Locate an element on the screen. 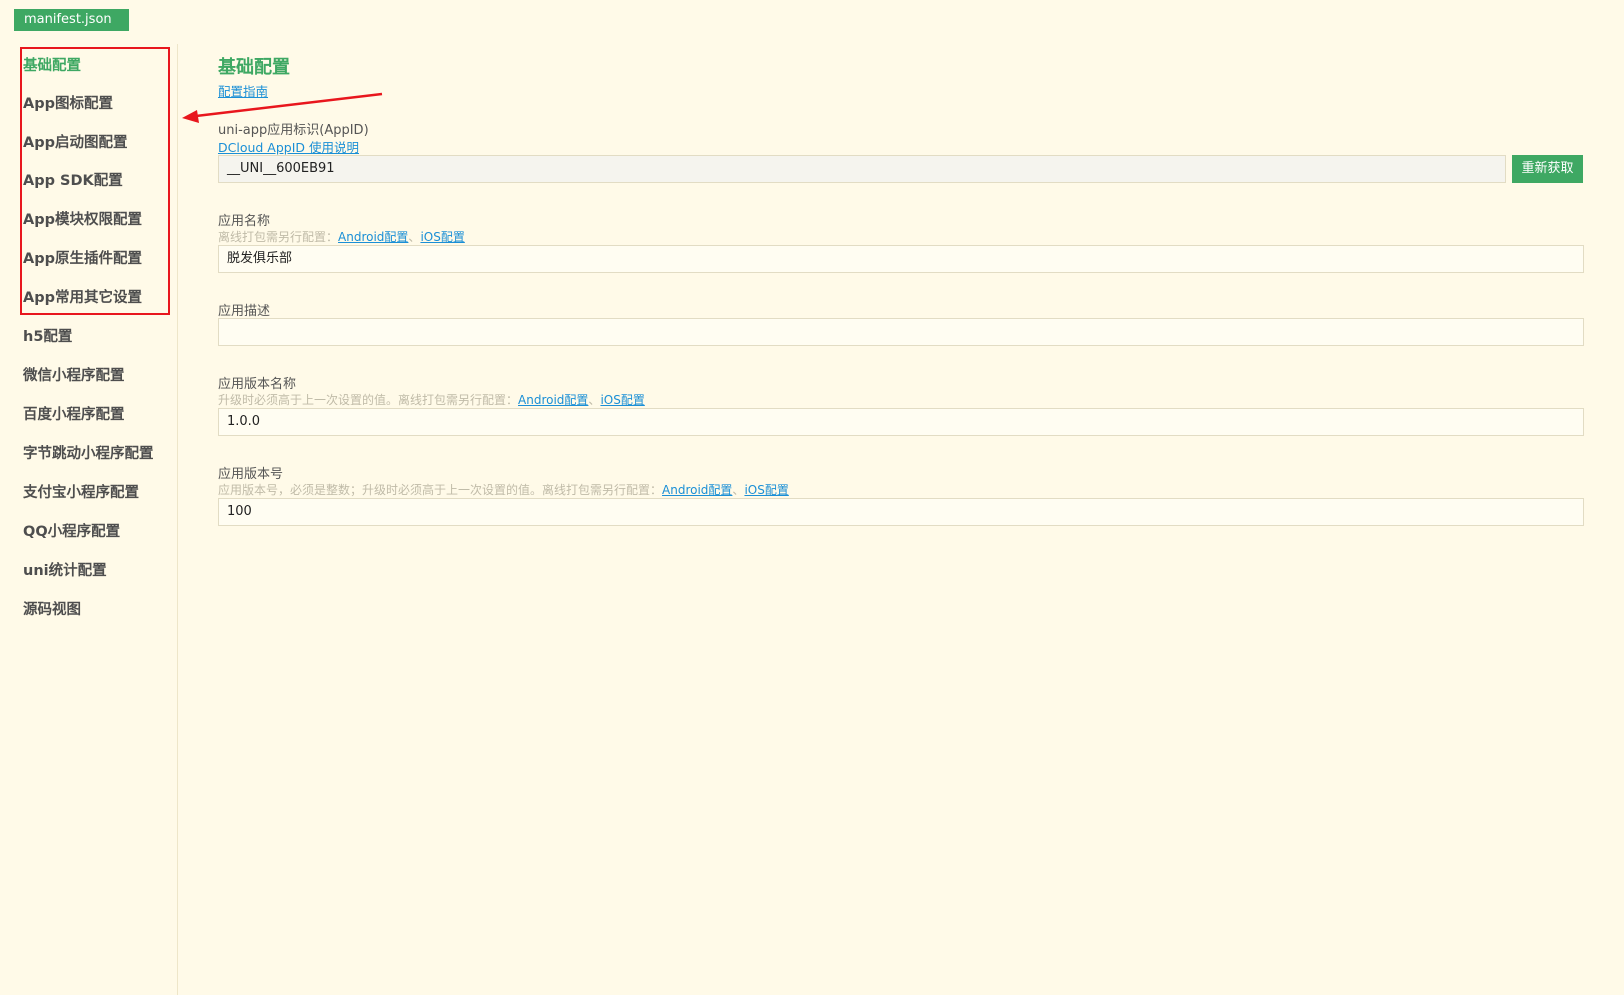 This screenshot has height=995, width=1624. app-desc-field is located at coordinates (901, 332).